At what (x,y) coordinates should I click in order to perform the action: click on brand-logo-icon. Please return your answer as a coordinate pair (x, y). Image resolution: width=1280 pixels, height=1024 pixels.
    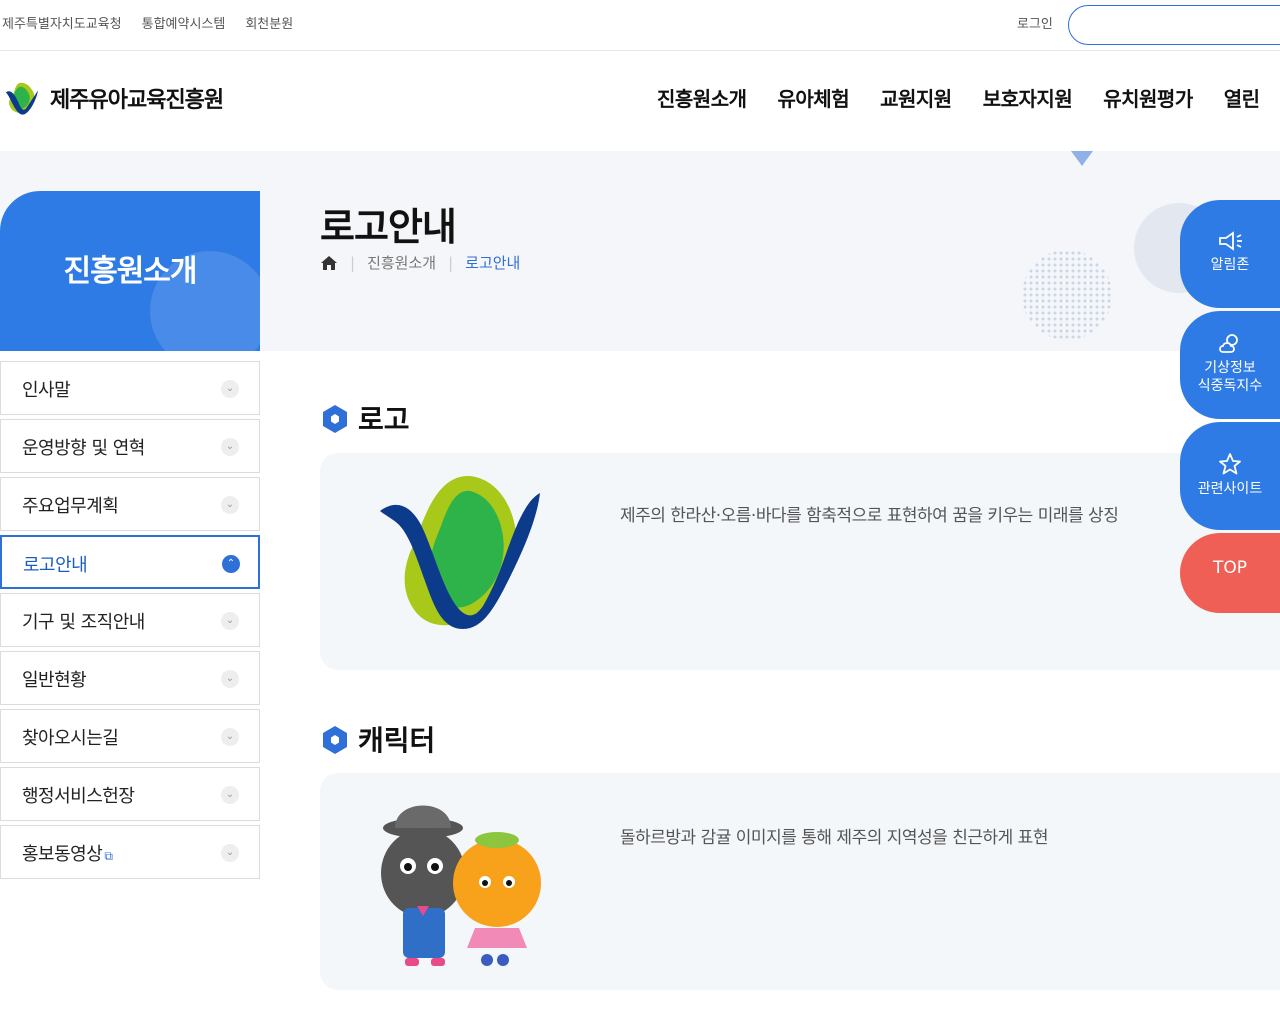
    Looking at the image, I should click on (22, 98).